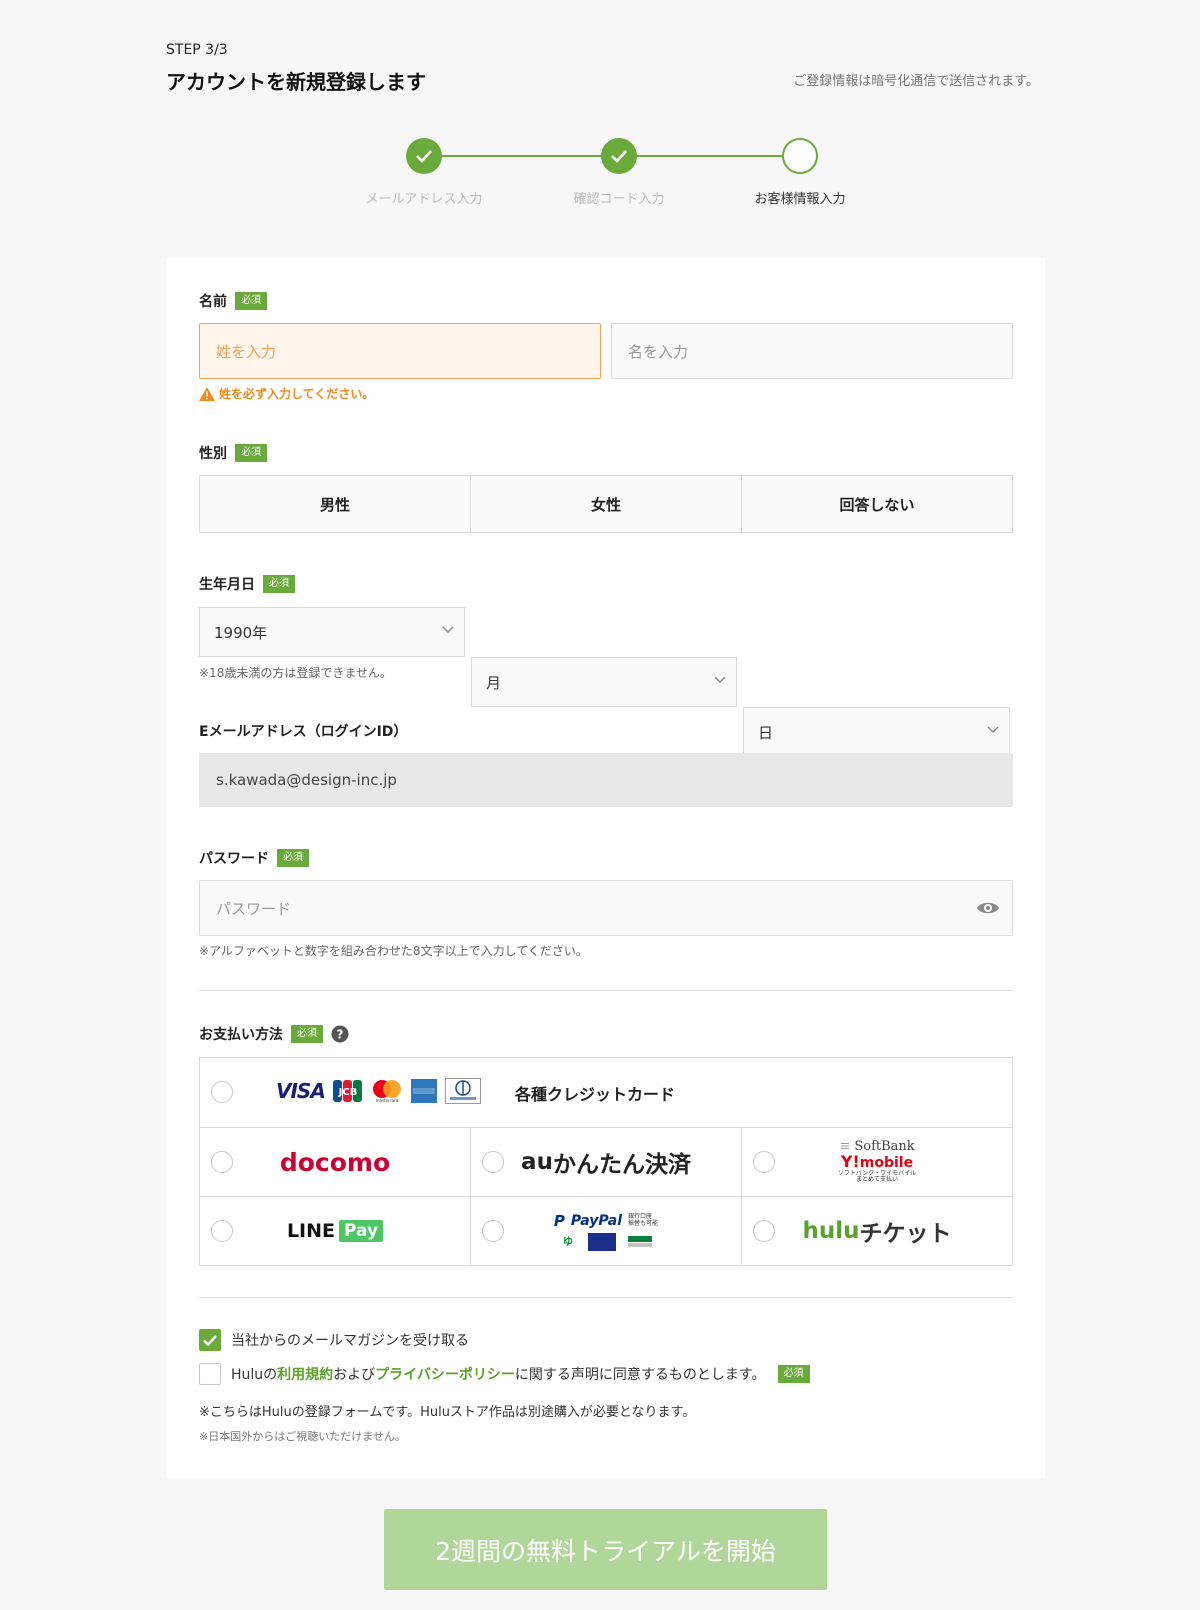 The height and width of the screenshot is (1610, 1200). I want to click on au-logo: au かんたん決済, so click(606, 1163).